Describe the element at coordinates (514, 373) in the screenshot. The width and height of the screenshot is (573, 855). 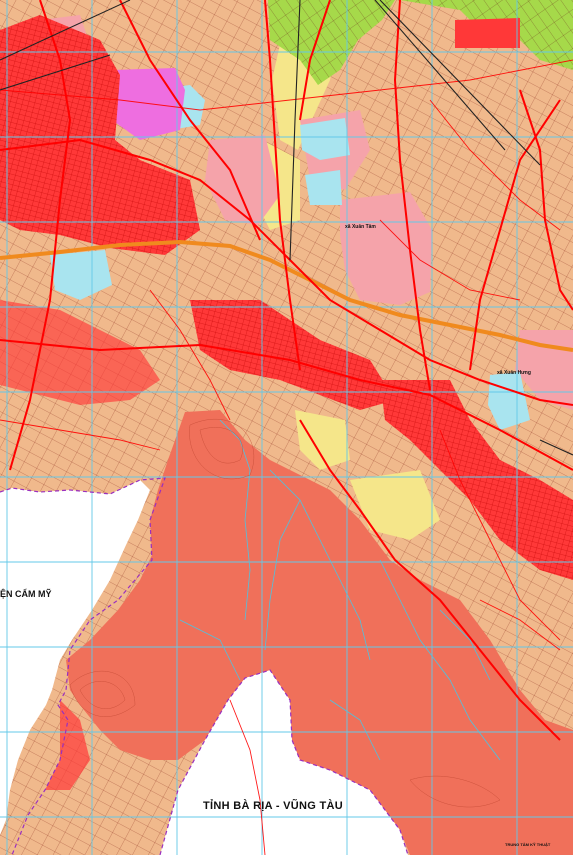
I see `commune-label-xuan-hung: xã Xuân Hưng` at that location.